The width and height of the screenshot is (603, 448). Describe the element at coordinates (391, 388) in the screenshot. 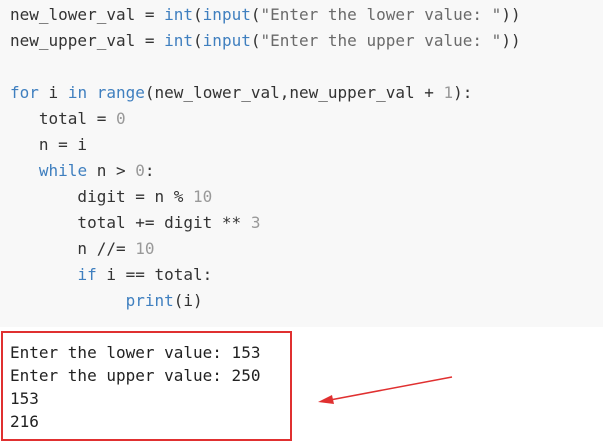

I see `arrow-line` at that location.